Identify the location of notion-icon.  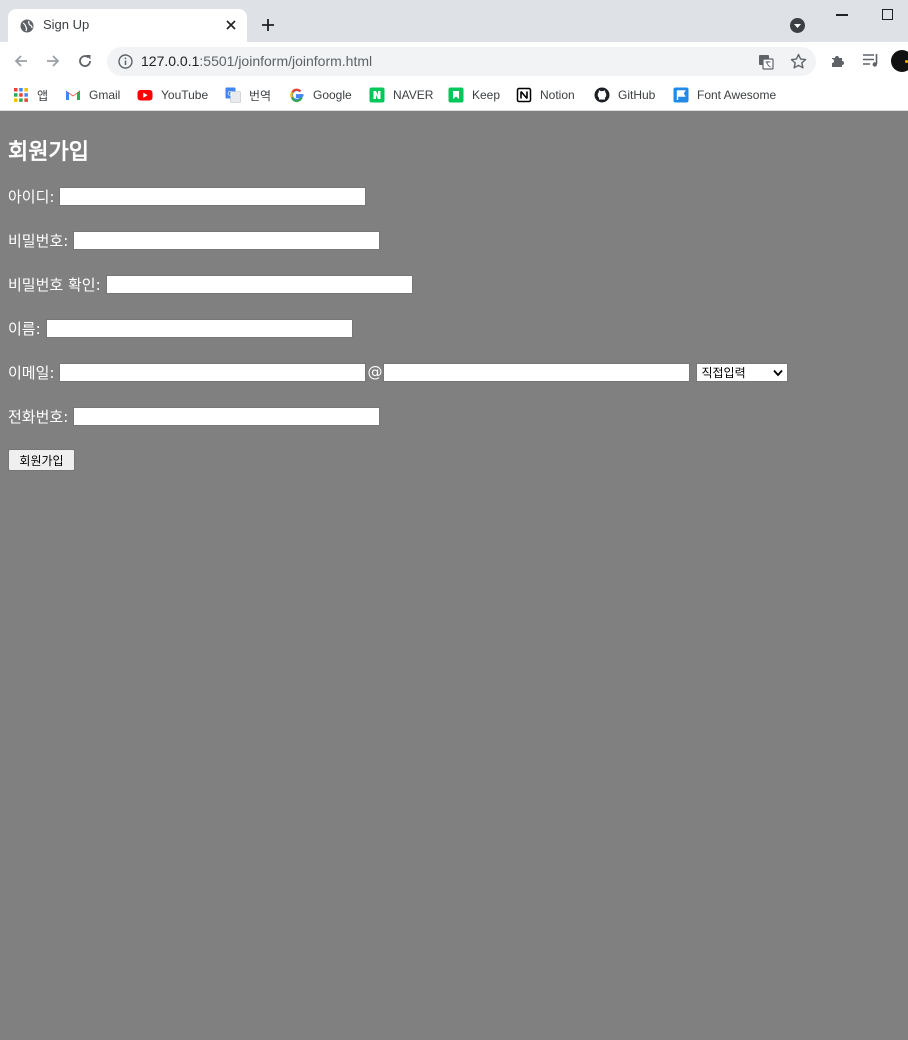
(524, 95).